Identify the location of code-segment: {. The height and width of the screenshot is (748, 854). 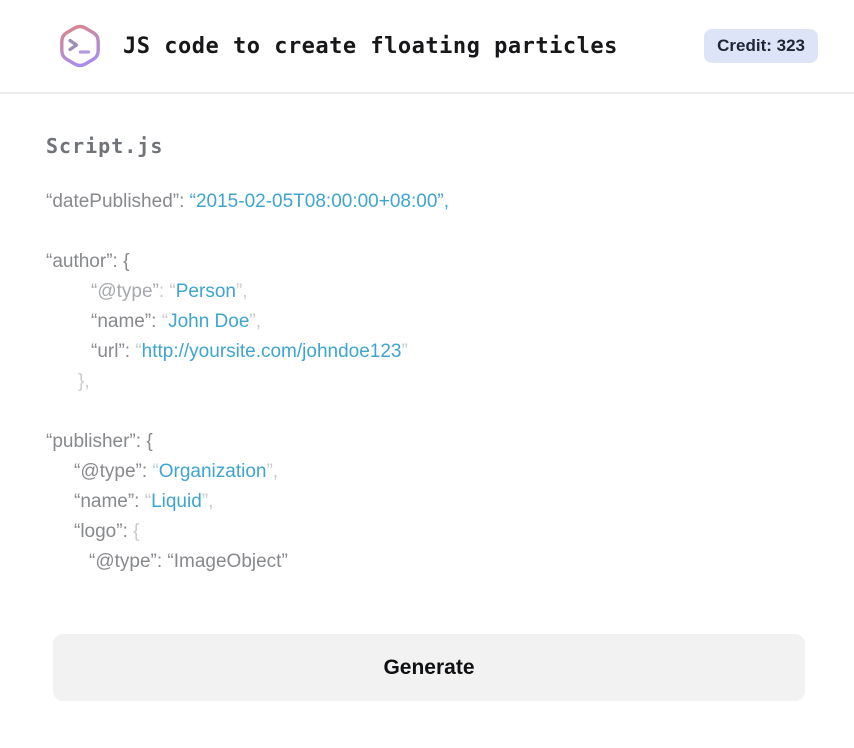
(136, 531).